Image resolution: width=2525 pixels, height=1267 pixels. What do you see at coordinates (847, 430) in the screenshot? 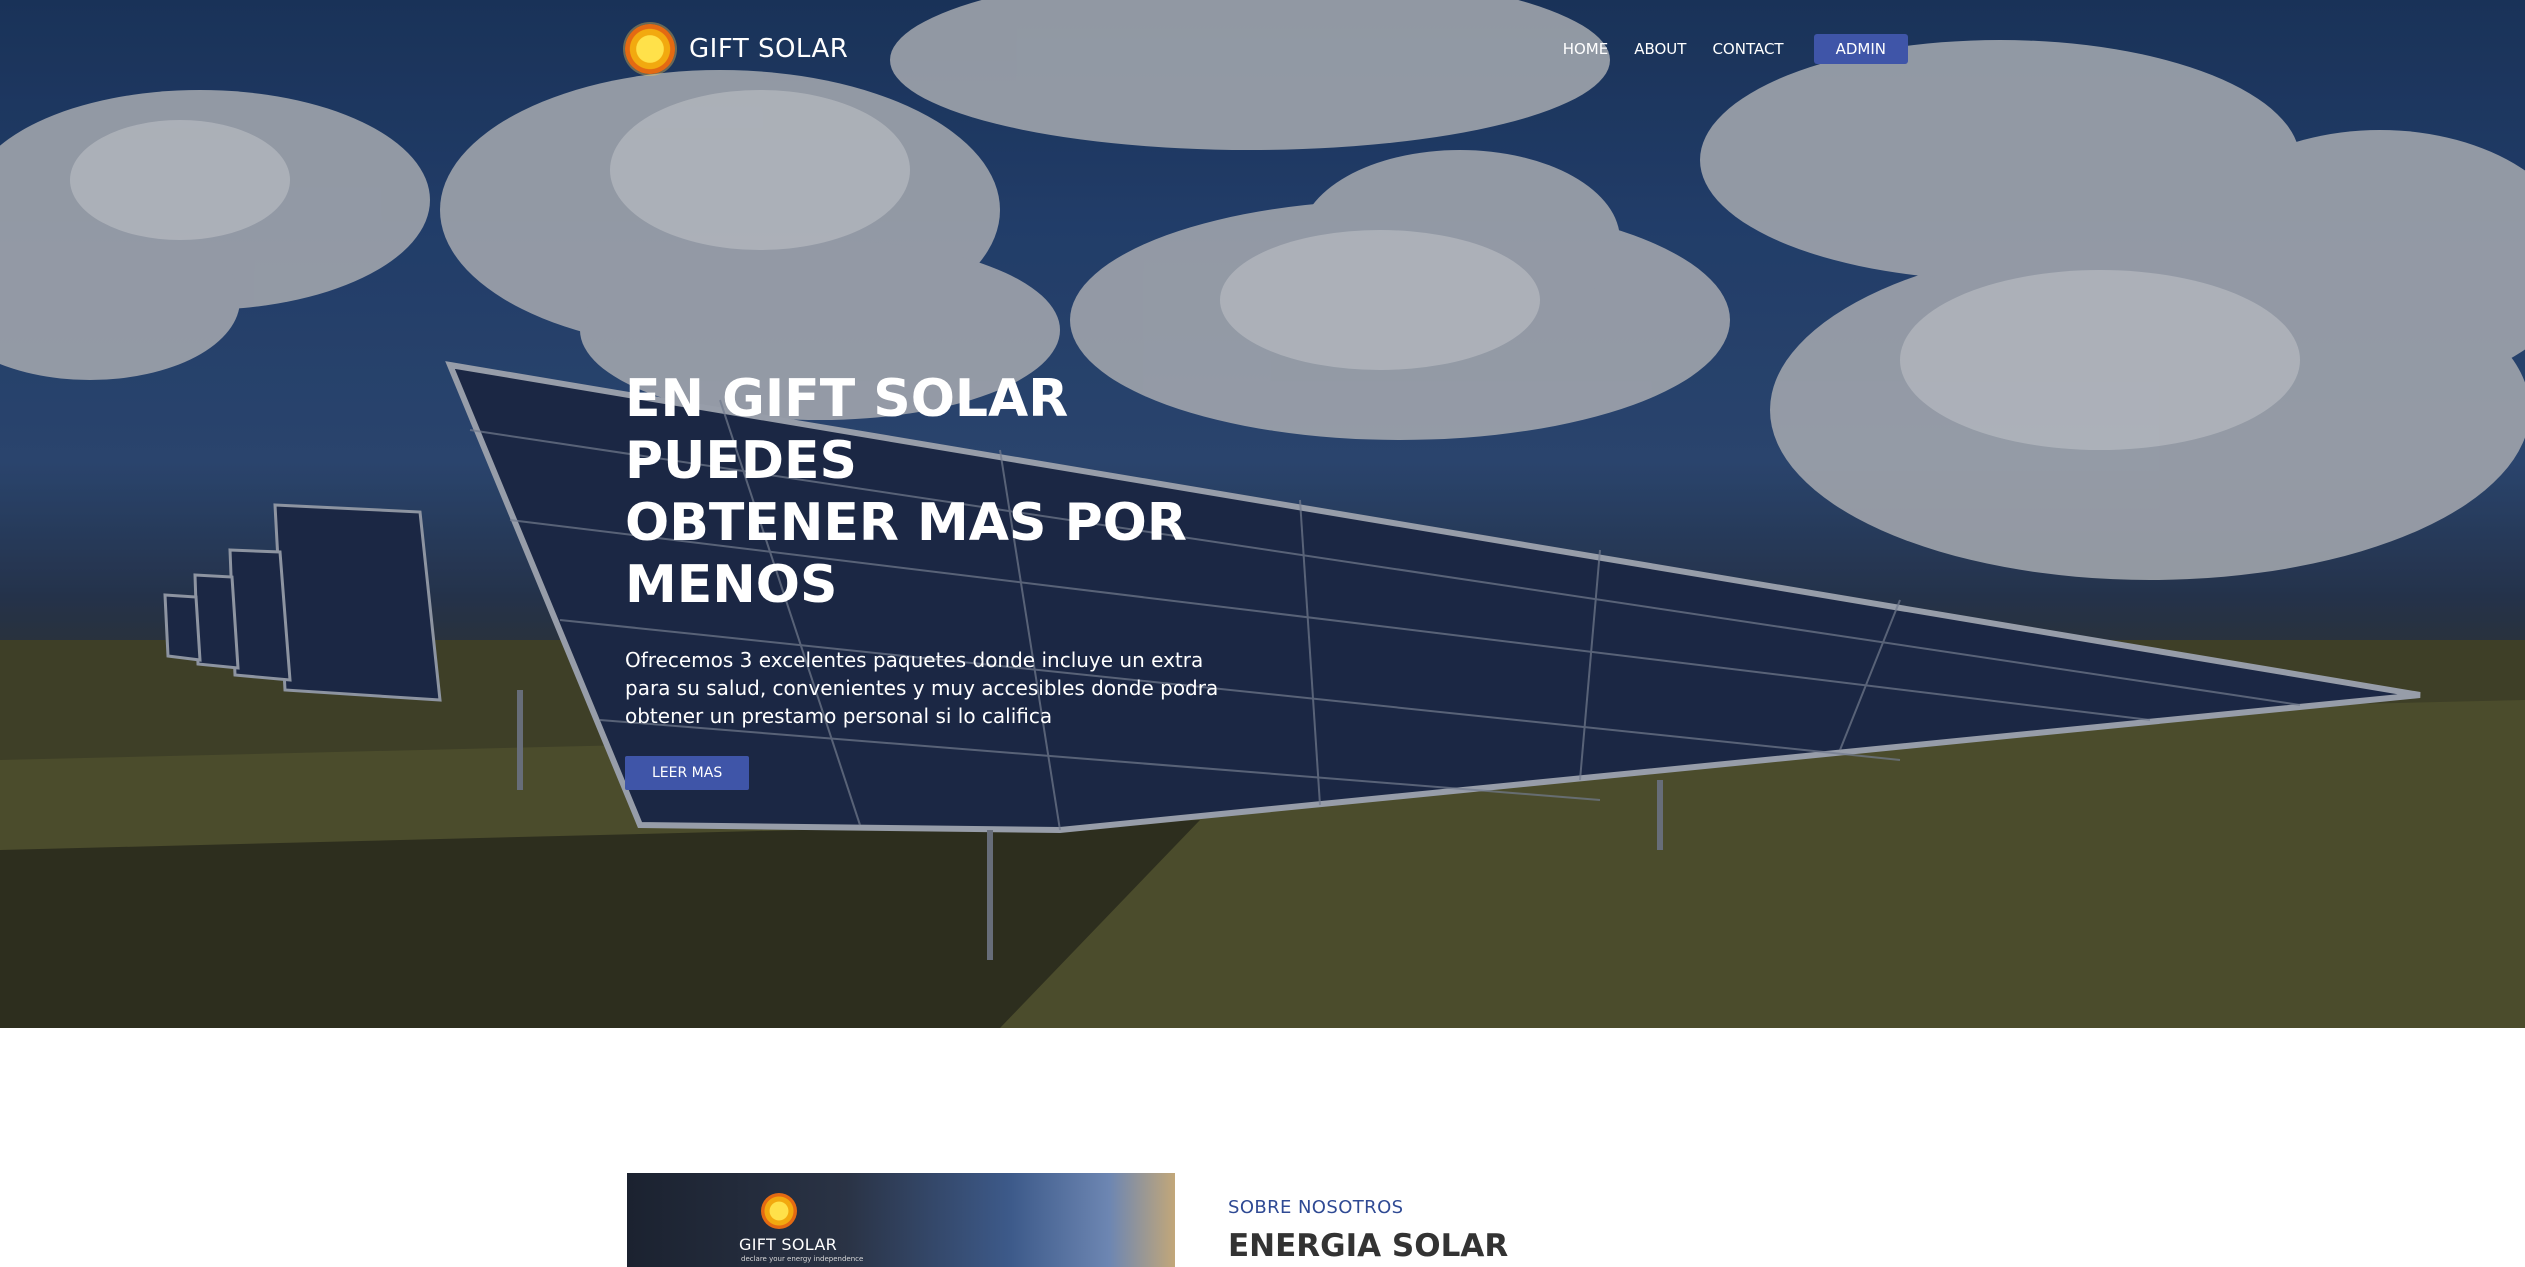
I see `hero-title-line-1: EN GIFT SOLAR PUEDES` at bounding box center [847, 430].